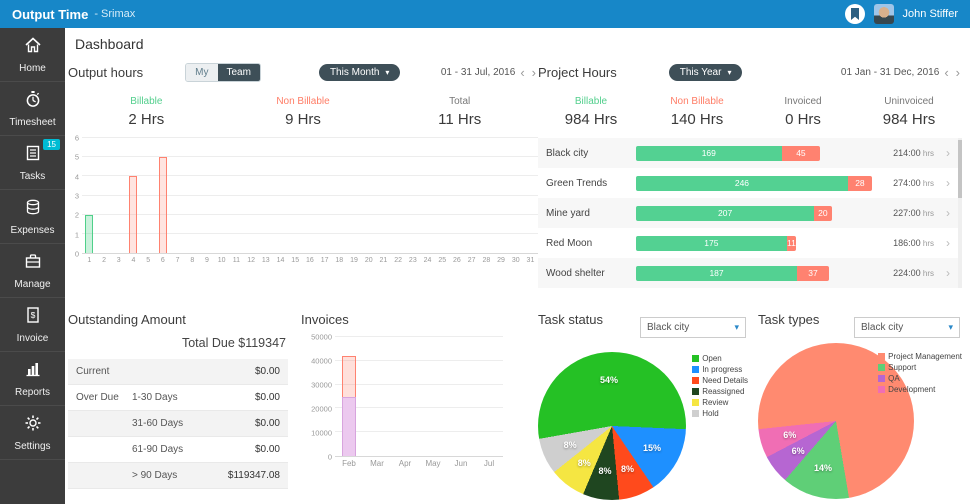 This screenshot has width=970, height=504. Describe the element at coordinates (960, 169) in the screenshot. I see `scrollbar-thumb` at that location.